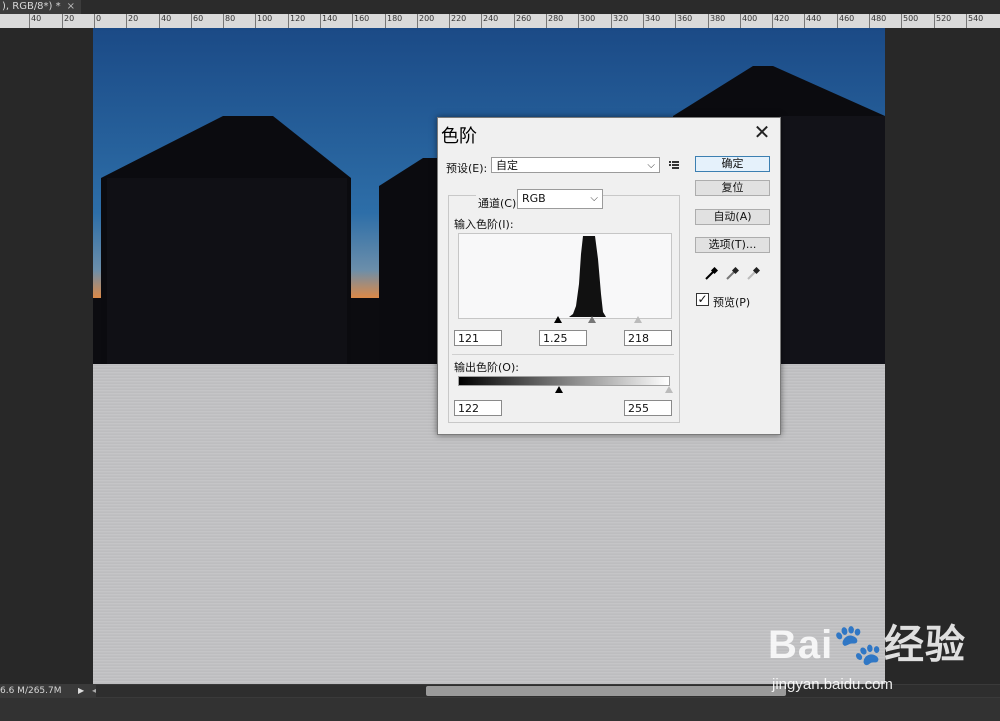 The image size is (1000, 721). Describe the element at coordinates (732, 188) in the screenshot. I see `reset-button: 复位` at that location.